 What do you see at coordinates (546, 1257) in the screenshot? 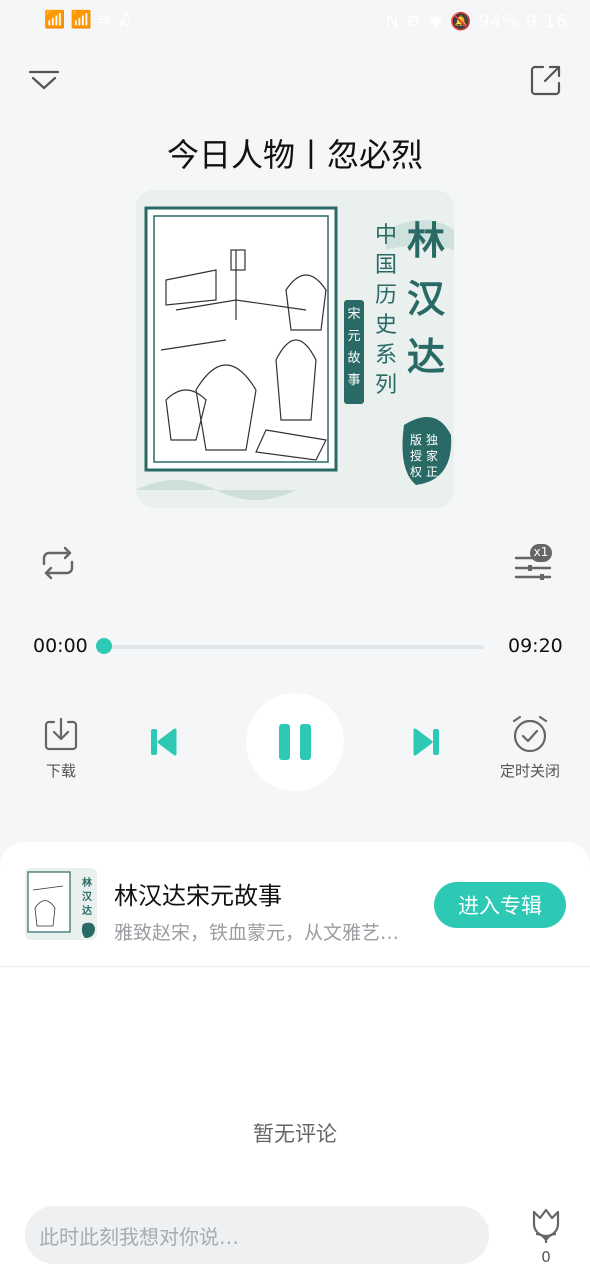
I see `like-count: 0` at bounding box center [546, 1257].